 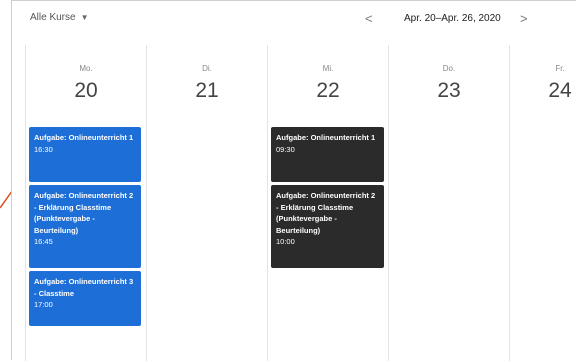 I want to click on event-time: 16:30, so click(x=43, y=149).